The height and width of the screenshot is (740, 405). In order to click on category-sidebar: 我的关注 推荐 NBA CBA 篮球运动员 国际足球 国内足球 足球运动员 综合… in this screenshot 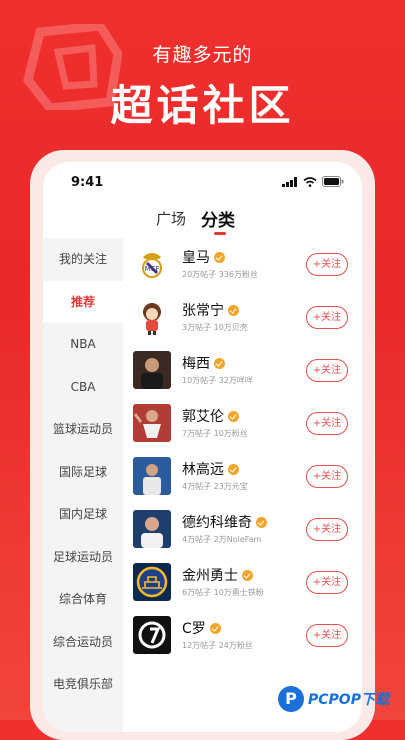, I will do `click(83, 485)`.